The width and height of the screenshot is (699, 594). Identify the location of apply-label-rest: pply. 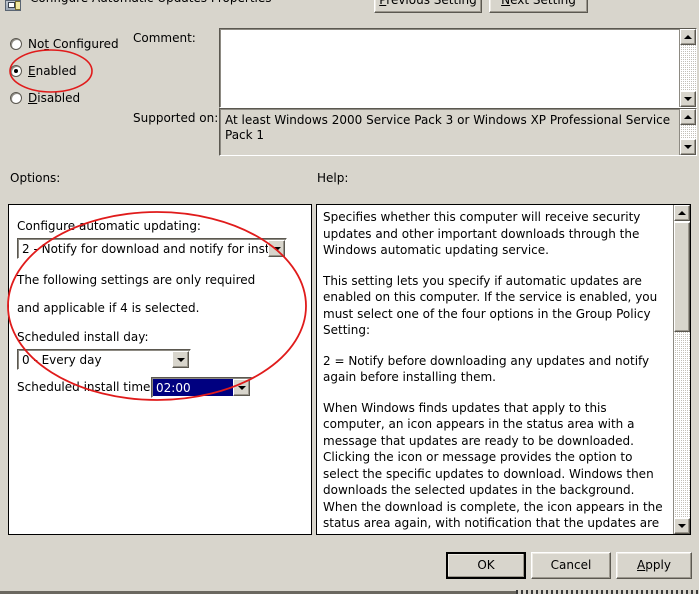
(658, 565).